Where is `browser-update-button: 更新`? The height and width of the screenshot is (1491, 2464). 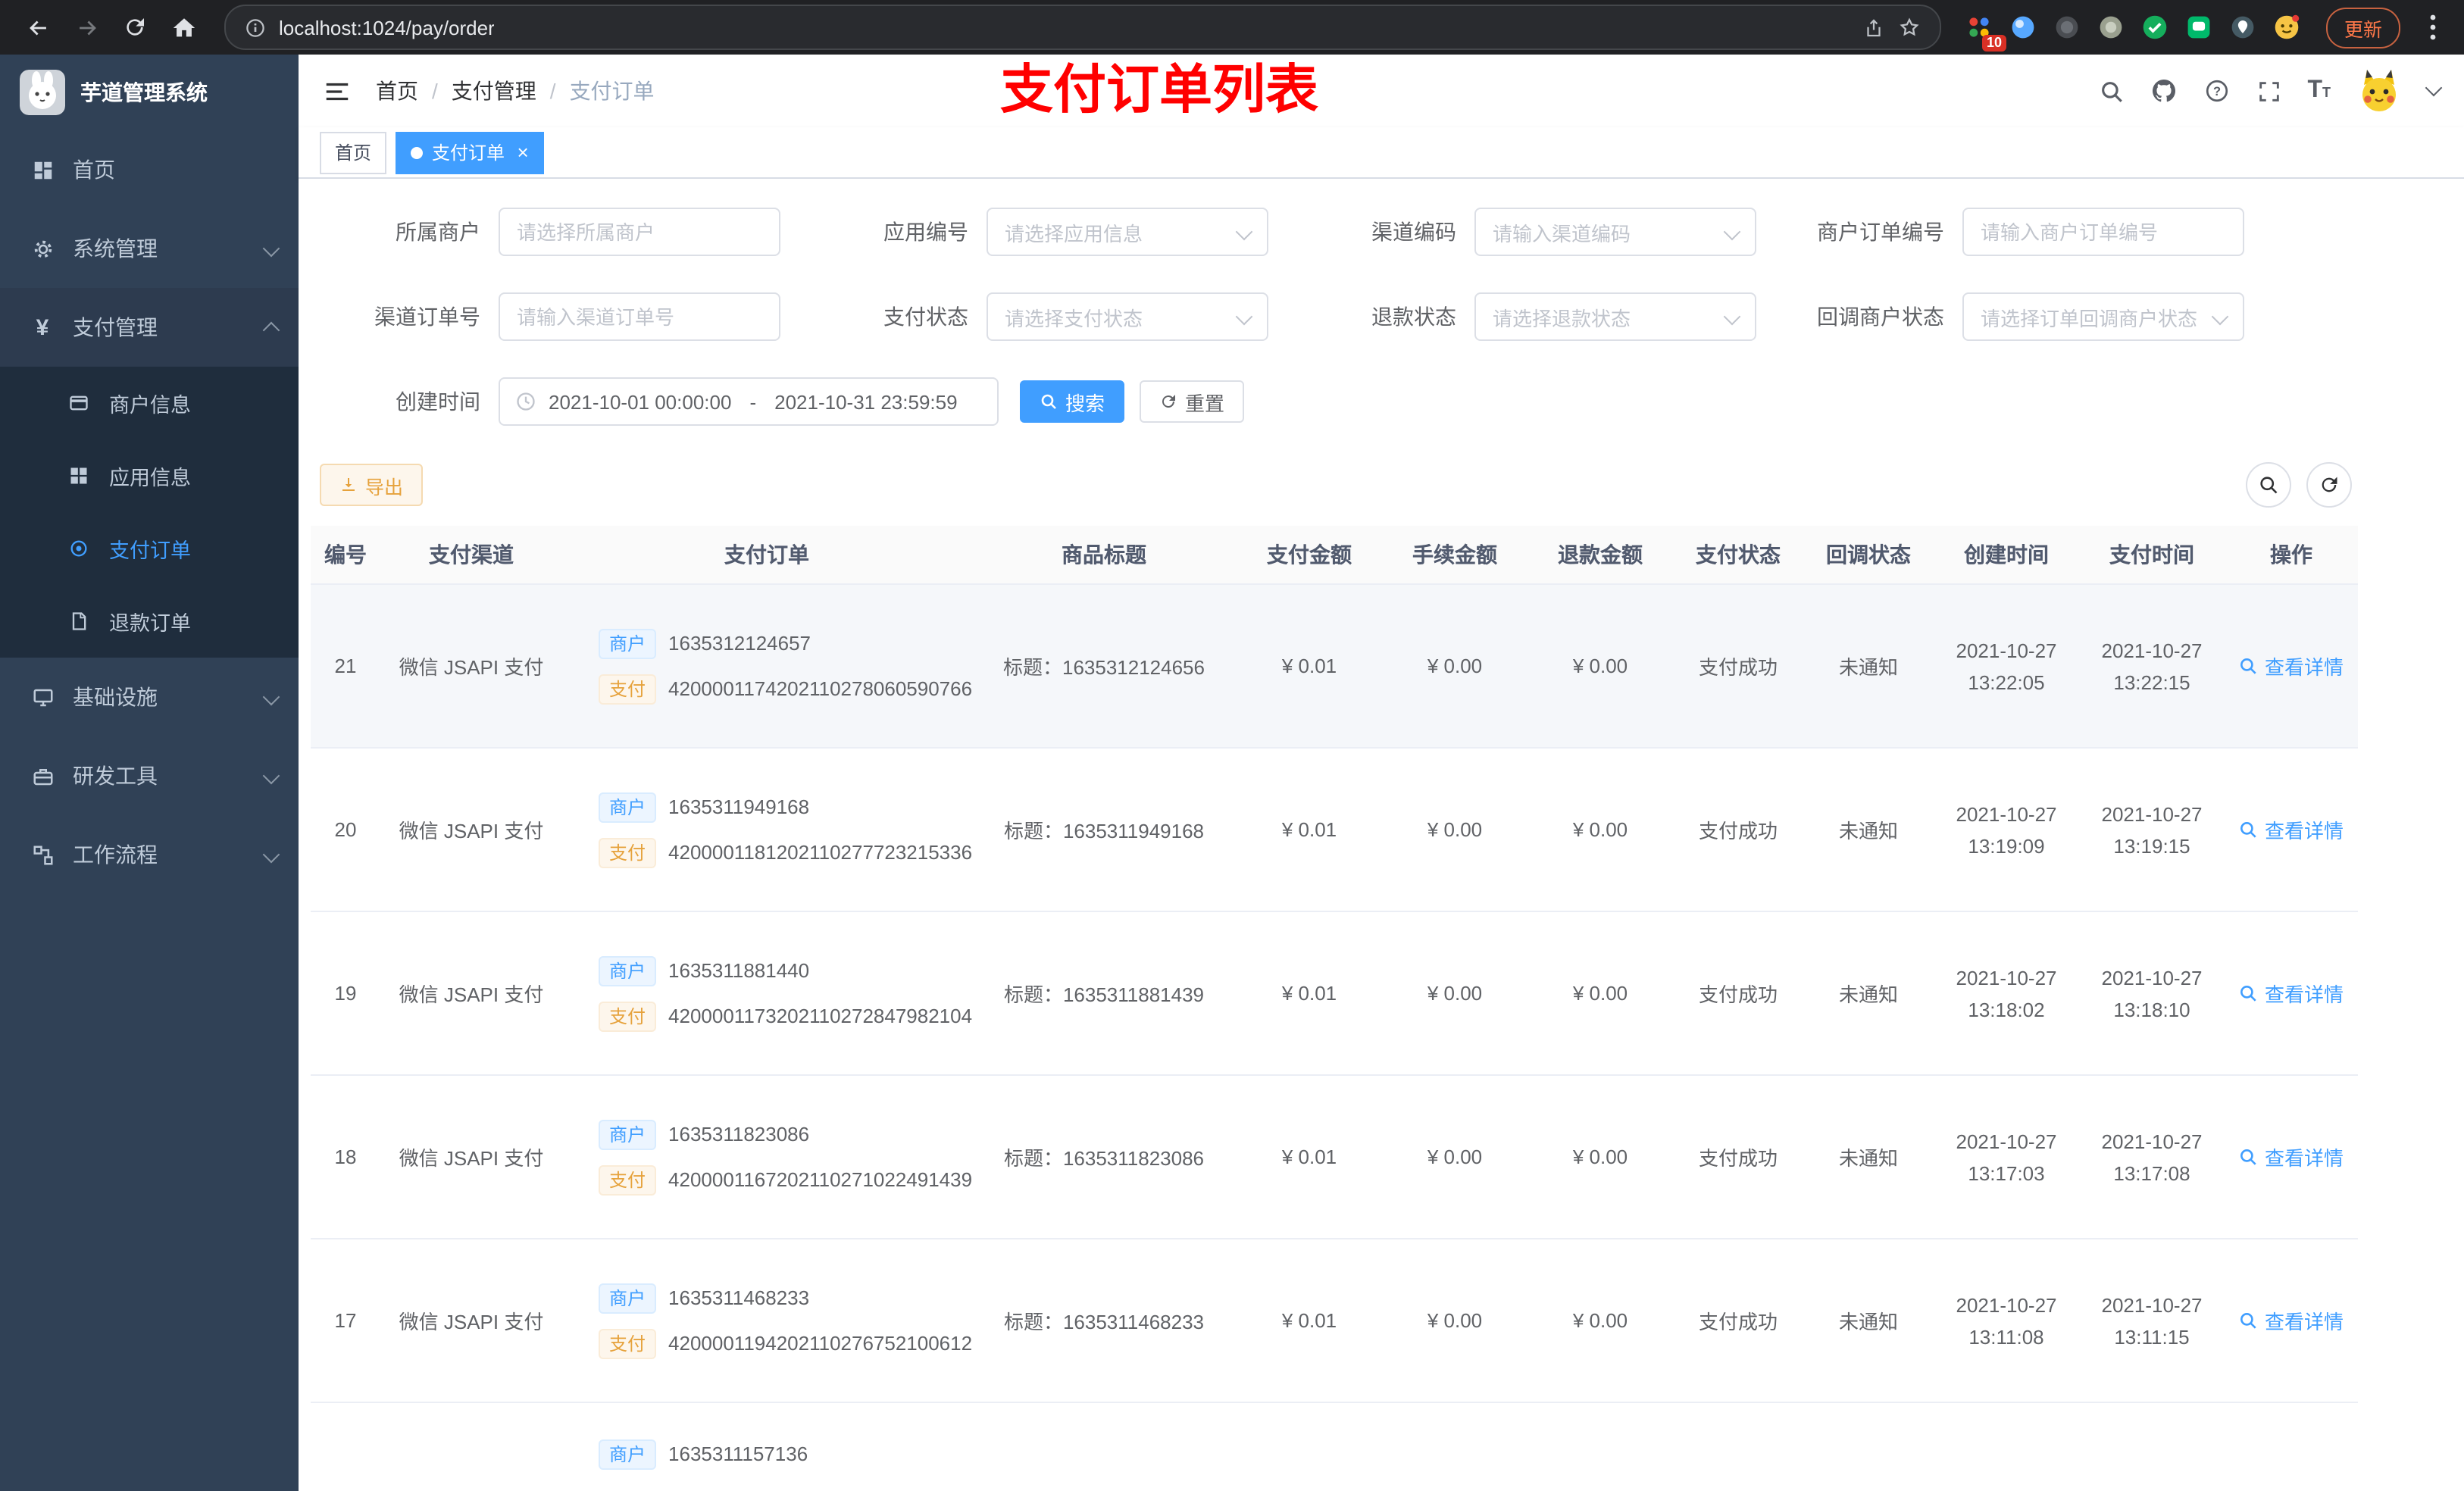 browser-update-button: 更新 is located at coordinates (2362, 27).